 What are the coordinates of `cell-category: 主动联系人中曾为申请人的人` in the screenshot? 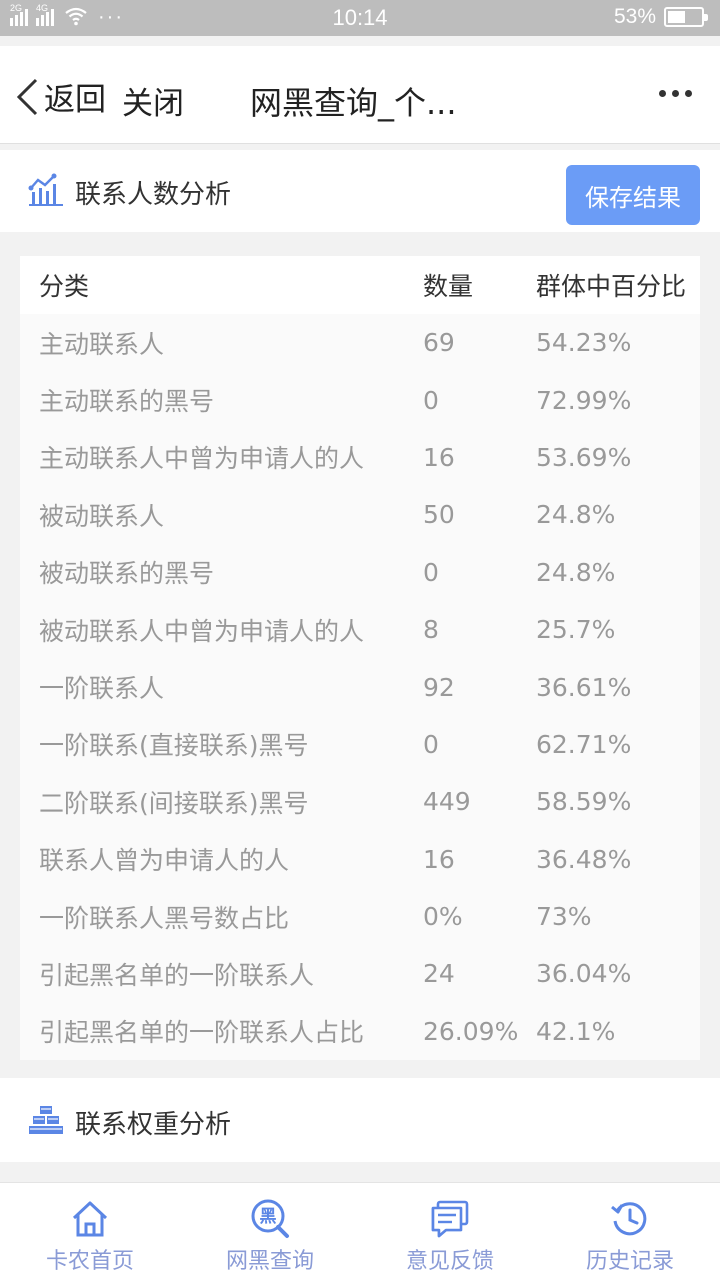 It's located at (202, 459).